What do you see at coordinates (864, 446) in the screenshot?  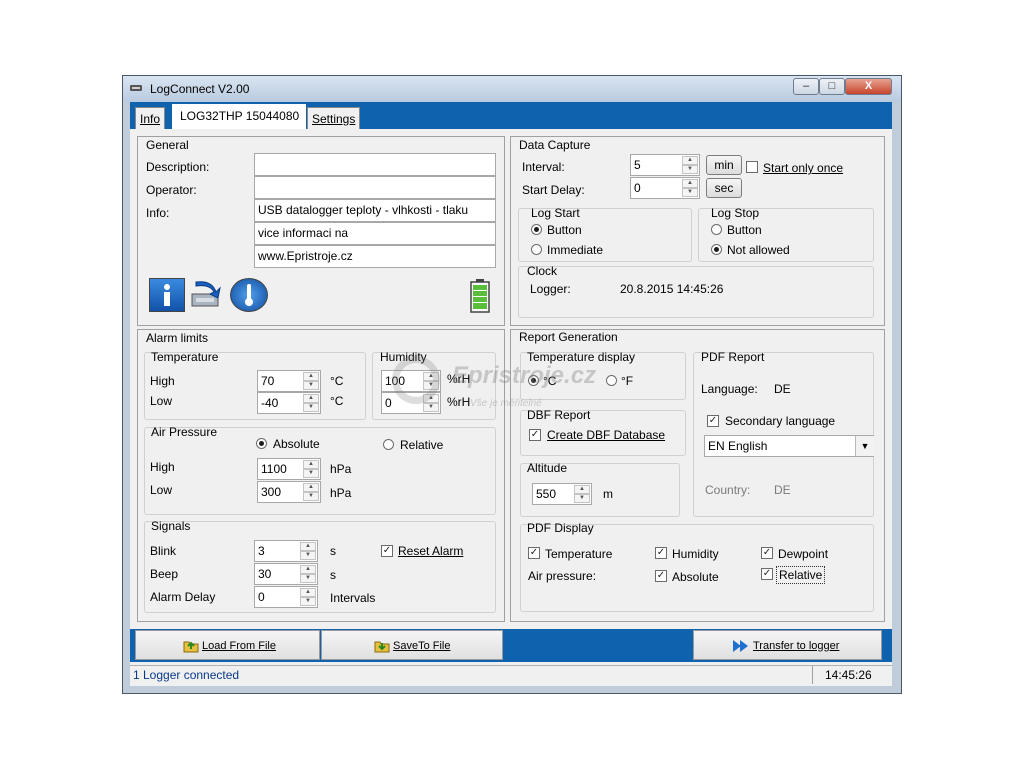 I see `dropdown-arrow-icon: ▼` at bounding box center [864, 446].